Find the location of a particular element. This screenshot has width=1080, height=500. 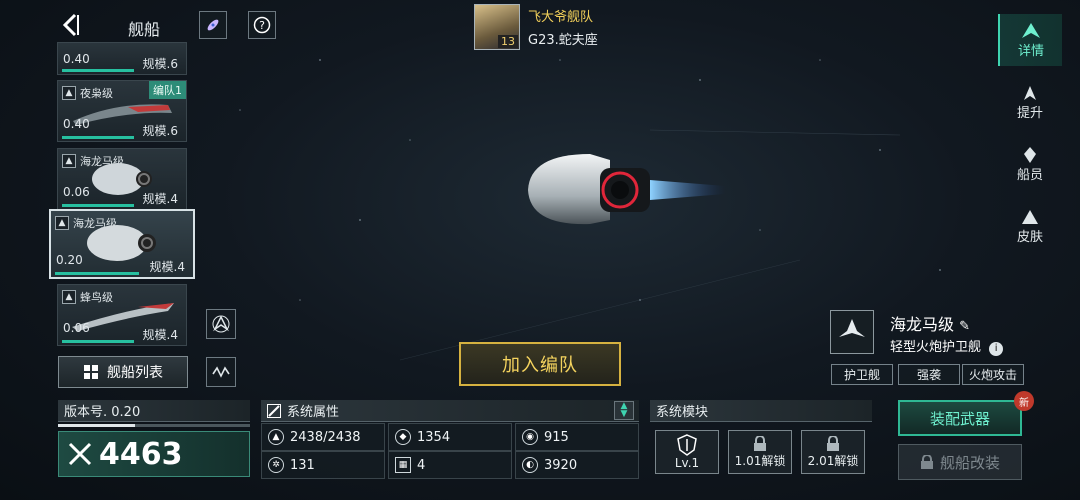

stat-armor: ▲ 2438/2438 is located at coordinates (323, 437).